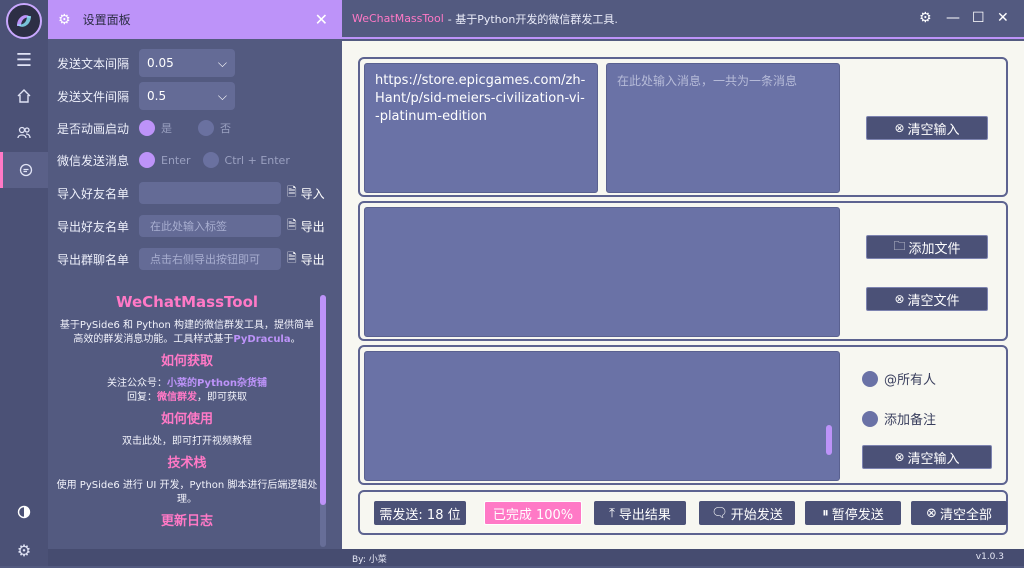  I want to click on file-interval-label: 发送文件间隔, so click(93, 96).